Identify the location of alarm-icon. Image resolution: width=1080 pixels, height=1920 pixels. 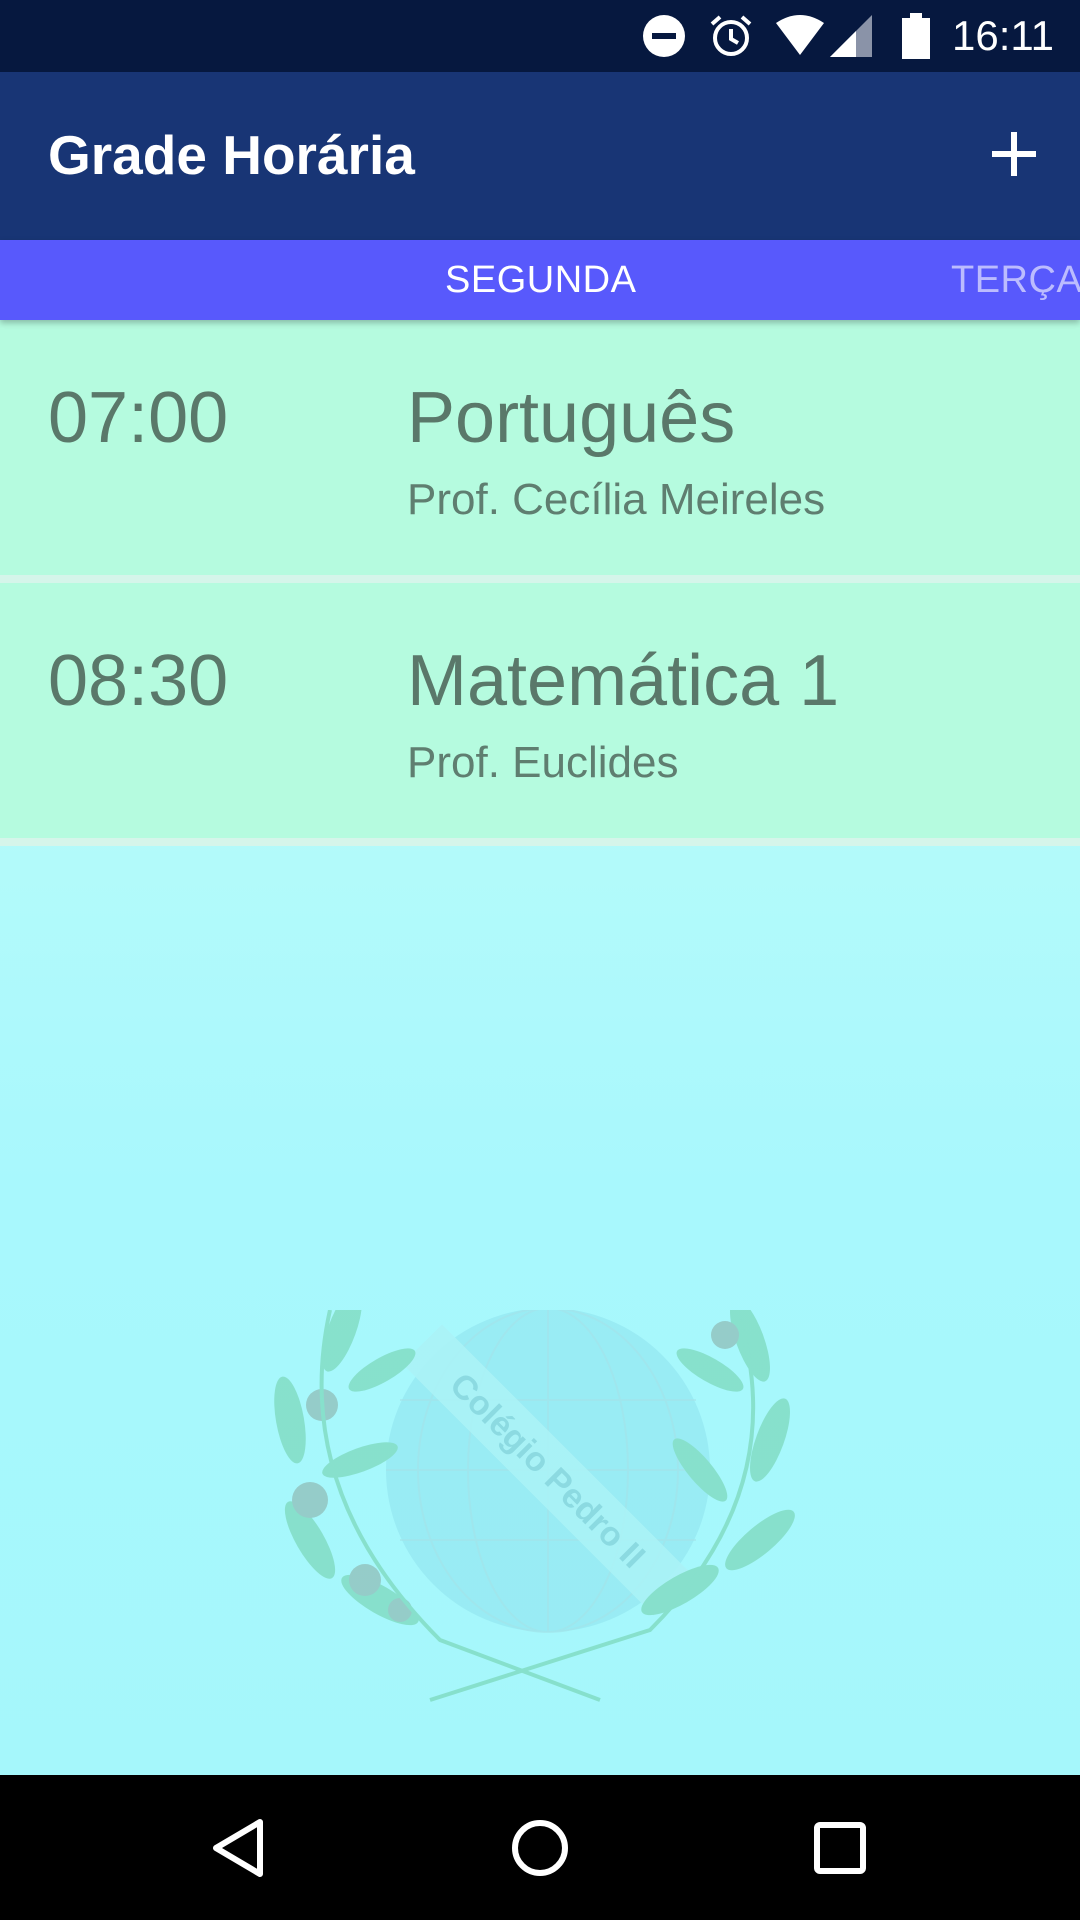
(731, 36).